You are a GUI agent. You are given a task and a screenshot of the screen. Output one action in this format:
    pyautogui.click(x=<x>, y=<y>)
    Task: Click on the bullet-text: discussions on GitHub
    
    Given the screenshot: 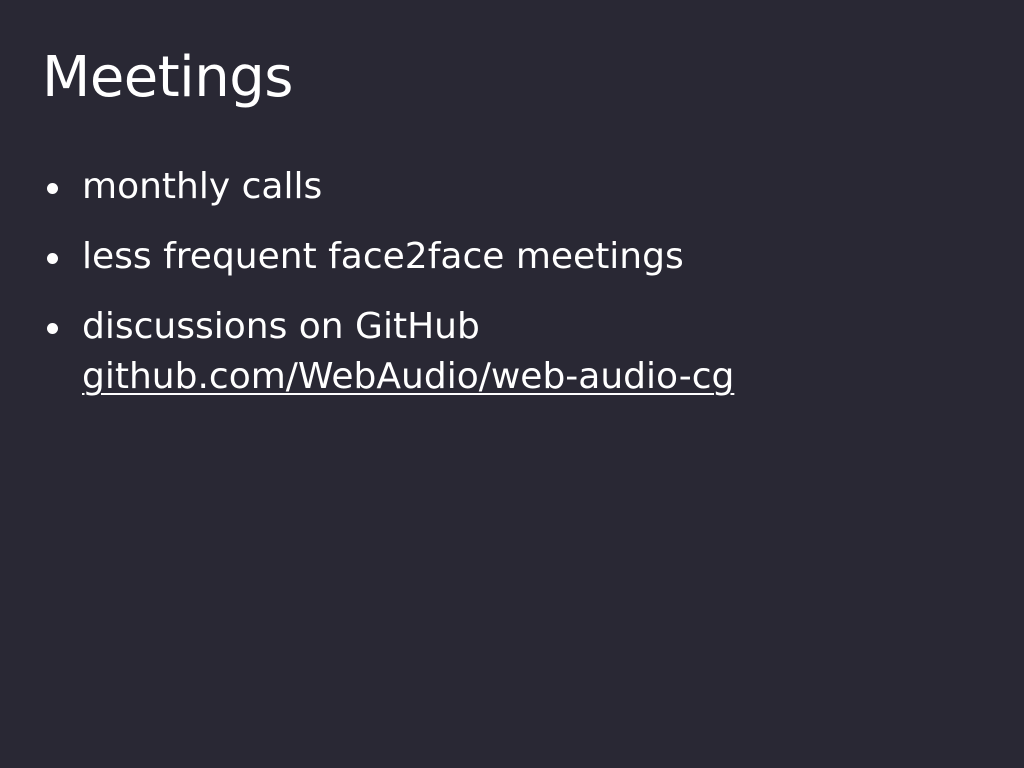 What is the action you would take?
    pyautogui.click(x=281, y=326)
    